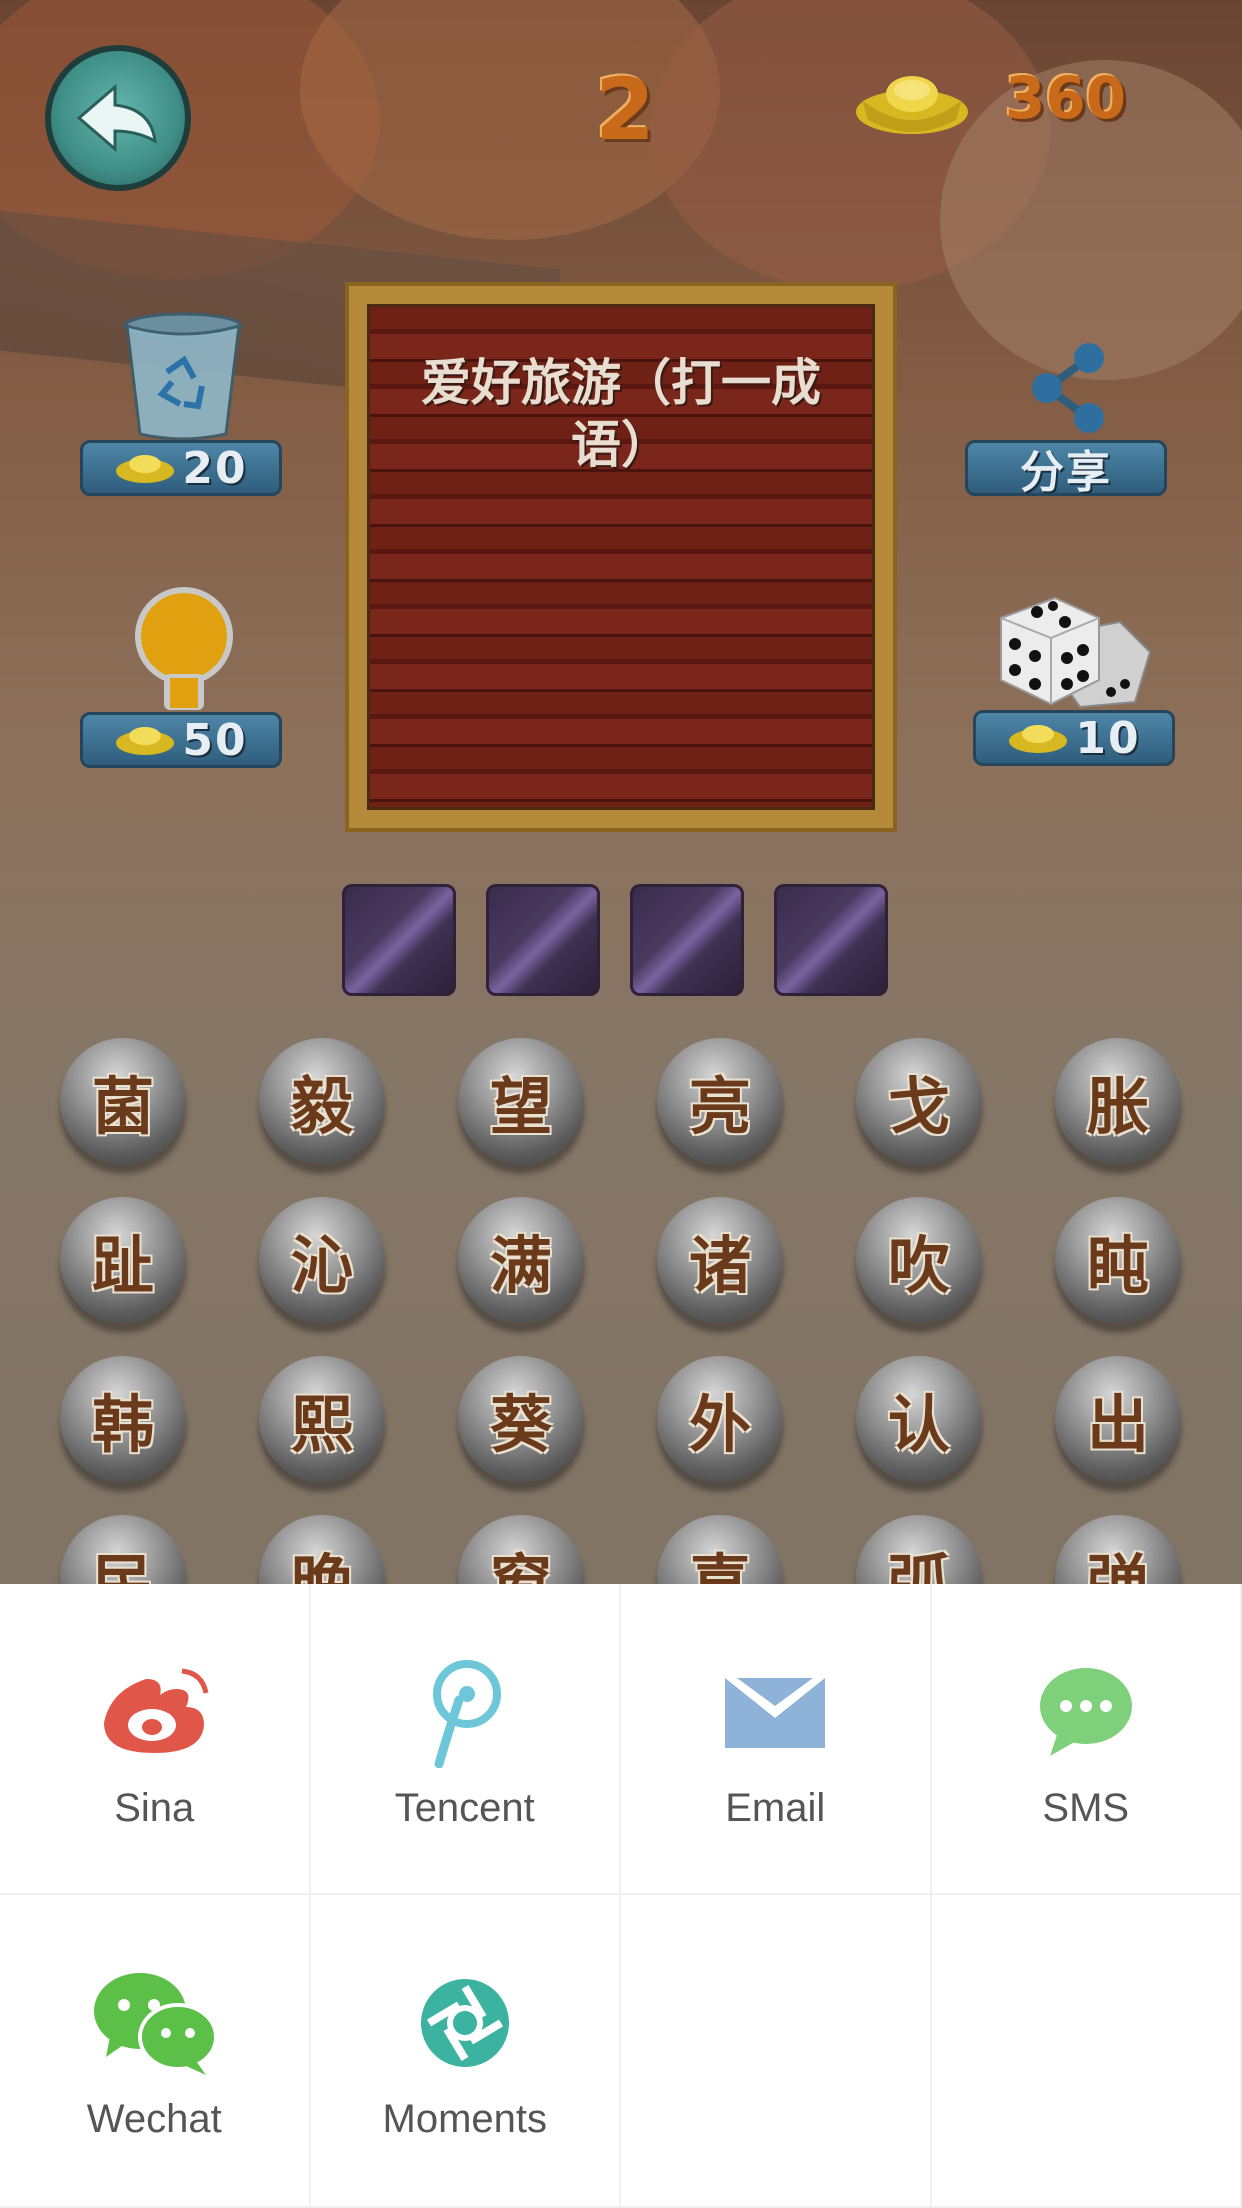 The image size is (1242, 2208). What do you see at coordinates (464, 1808) in the screenshot?
I see `share-option-label: Tencent` at bounding box center [464, 1808].